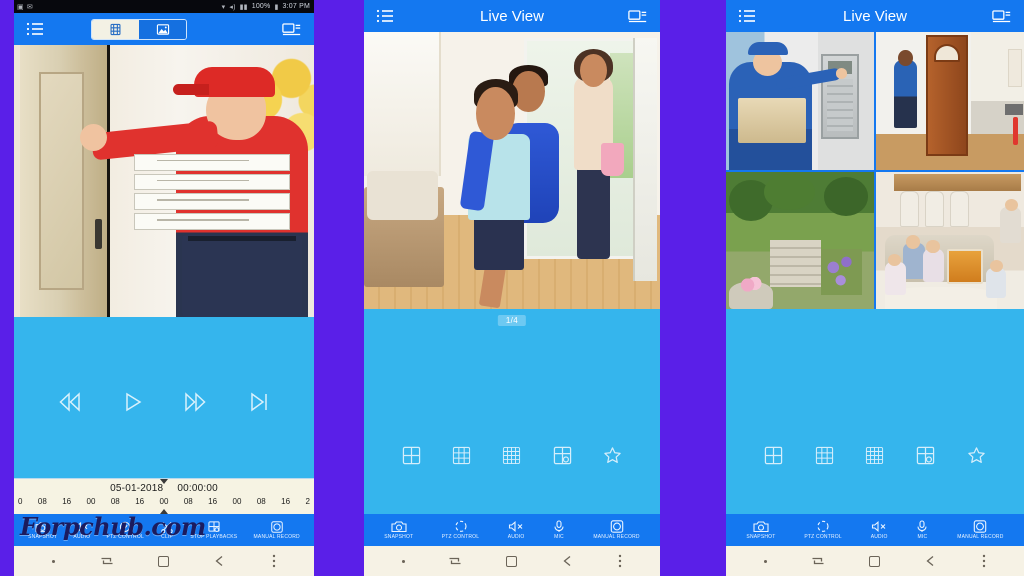 This screenshot has width=1024, height=576. What do you see at coordinates (23, 7) in the screenshot?
I see `status-bar-left-icons: ▣ ✉` at bounding box center [23, 7].